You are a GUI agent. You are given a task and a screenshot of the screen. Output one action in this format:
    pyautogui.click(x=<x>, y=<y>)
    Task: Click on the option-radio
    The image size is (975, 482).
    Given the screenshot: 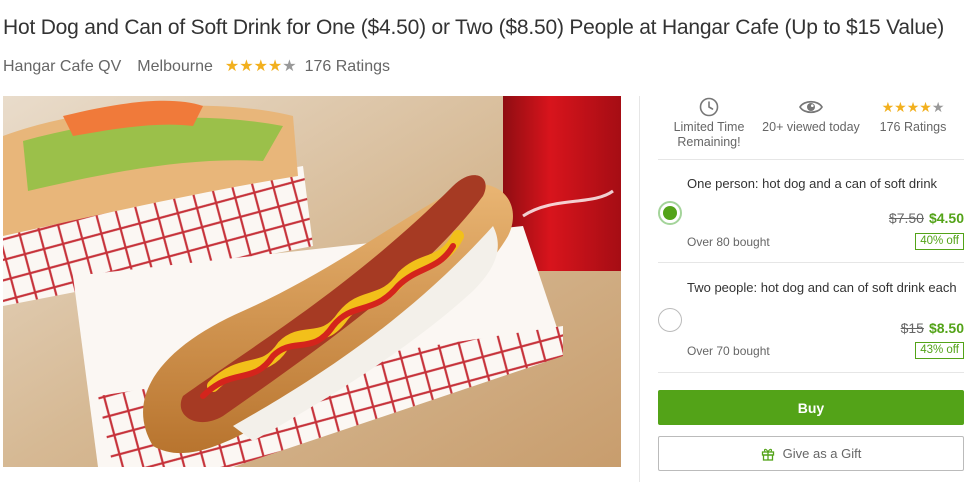 What is the action you would take?
    pyautogui.click(x=670, y=320)
    